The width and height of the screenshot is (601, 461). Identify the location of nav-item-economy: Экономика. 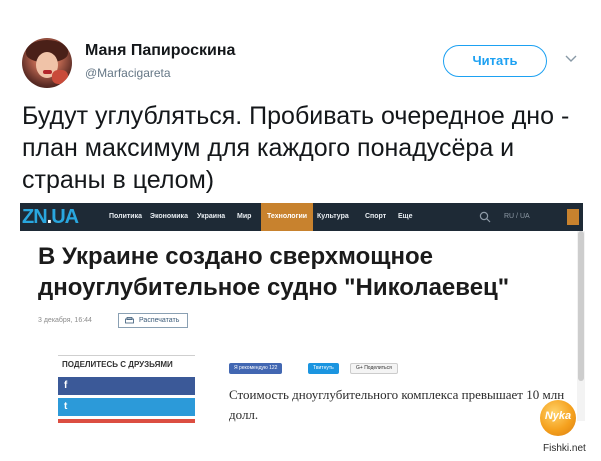
(169, 217).